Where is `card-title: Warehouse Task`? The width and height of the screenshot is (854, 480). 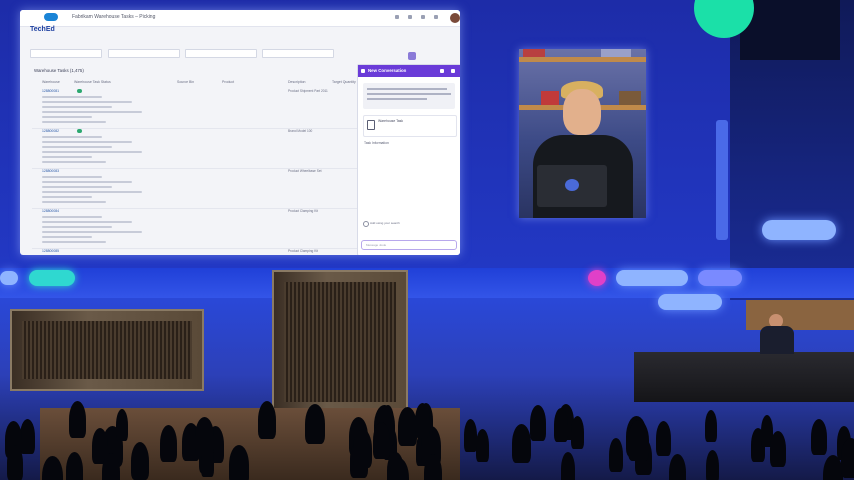
card-title: Warehouse Task is located at coordinates (391, 121).